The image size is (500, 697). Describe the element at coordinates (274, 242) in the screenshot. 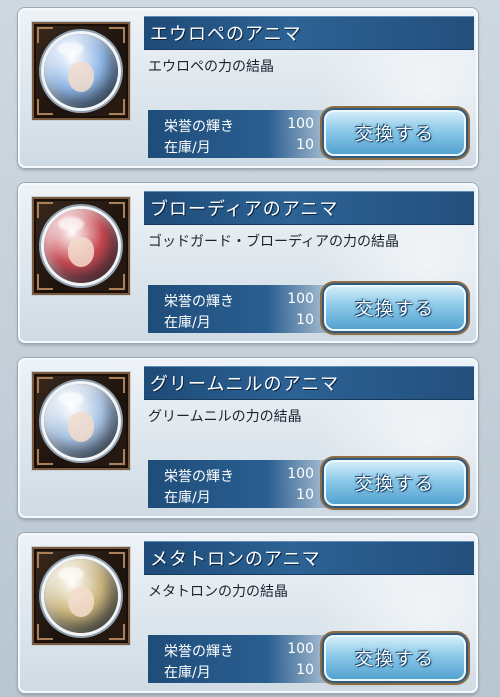

I see `item-description: ゴッドガード・ブローディアの力の結晶` at that location.